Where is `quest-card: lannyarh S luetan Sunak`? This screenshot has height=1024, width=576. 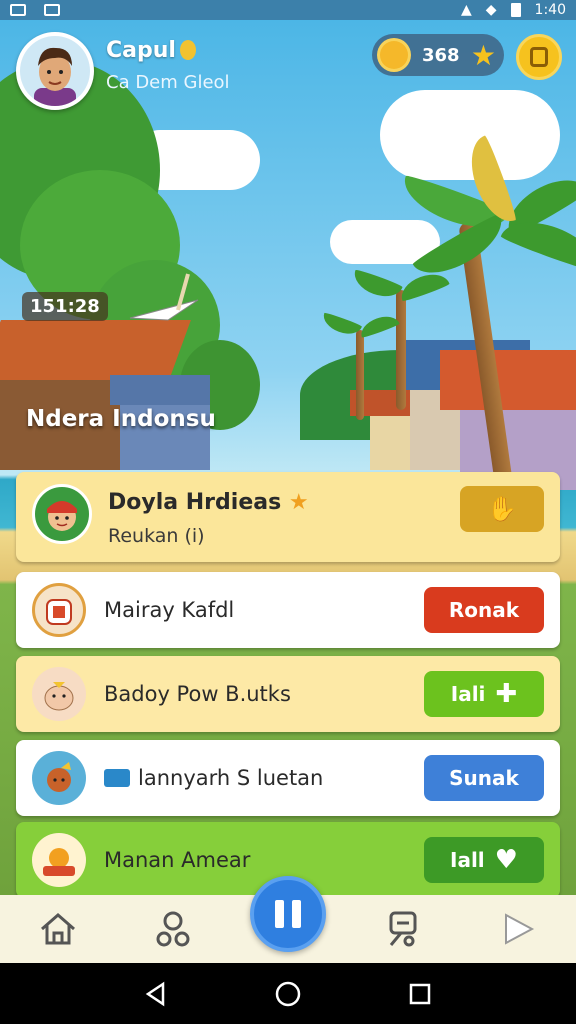
quest-card: lannyarh S luetan Sunak is located at coordinates (288, 778).